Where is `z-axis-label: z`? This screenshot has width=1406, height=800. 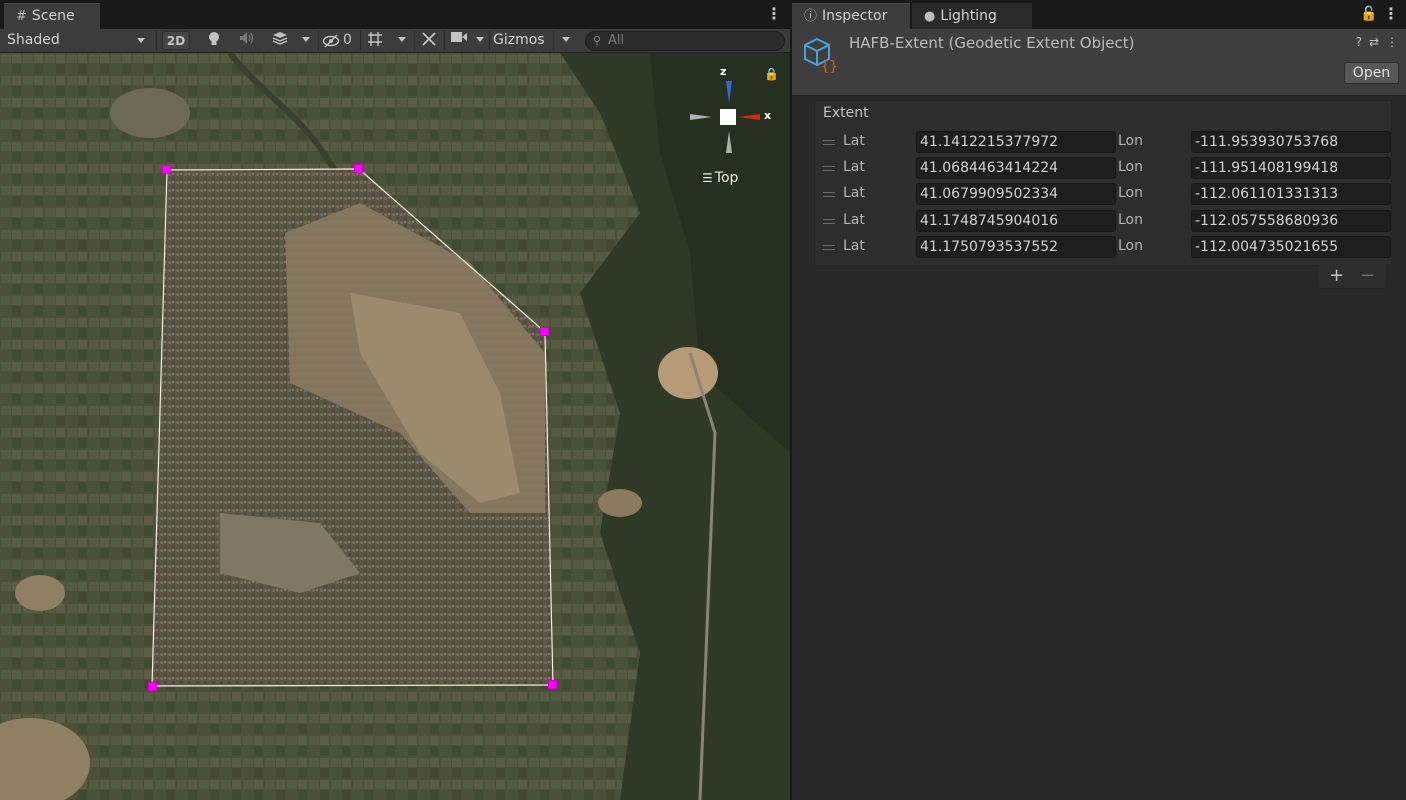 z-axis-label: z is located at coordinates (723, 71).